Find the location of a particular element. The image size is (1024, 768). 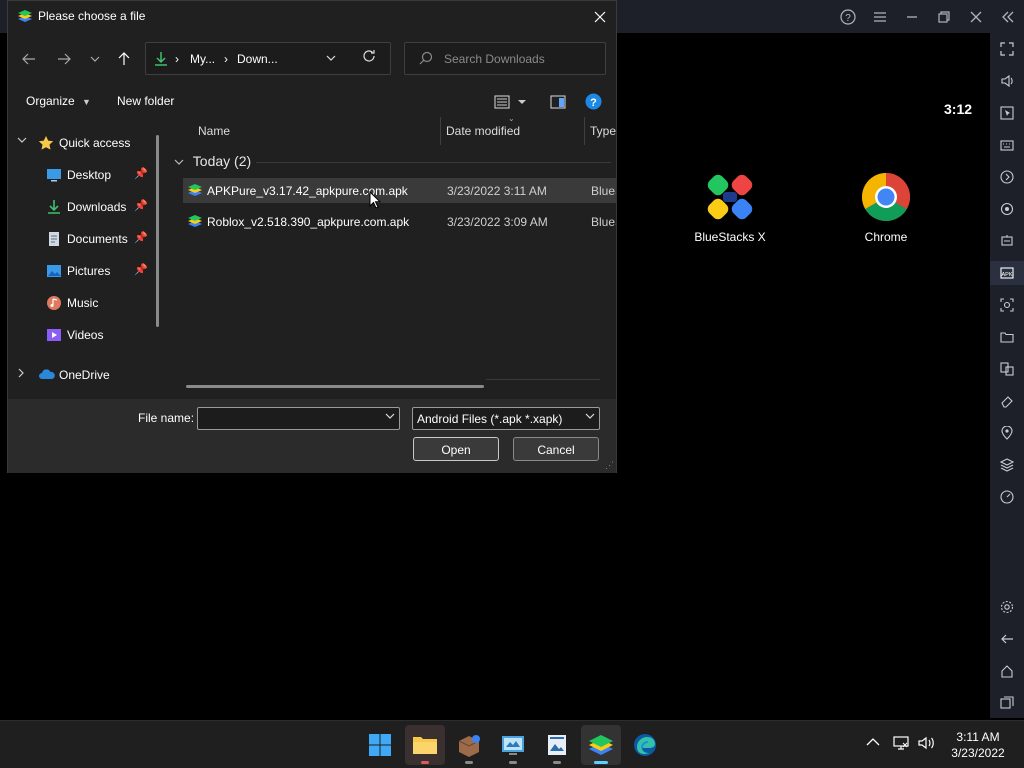

search-box: Search Downloads is located at coordinates (505, 58).